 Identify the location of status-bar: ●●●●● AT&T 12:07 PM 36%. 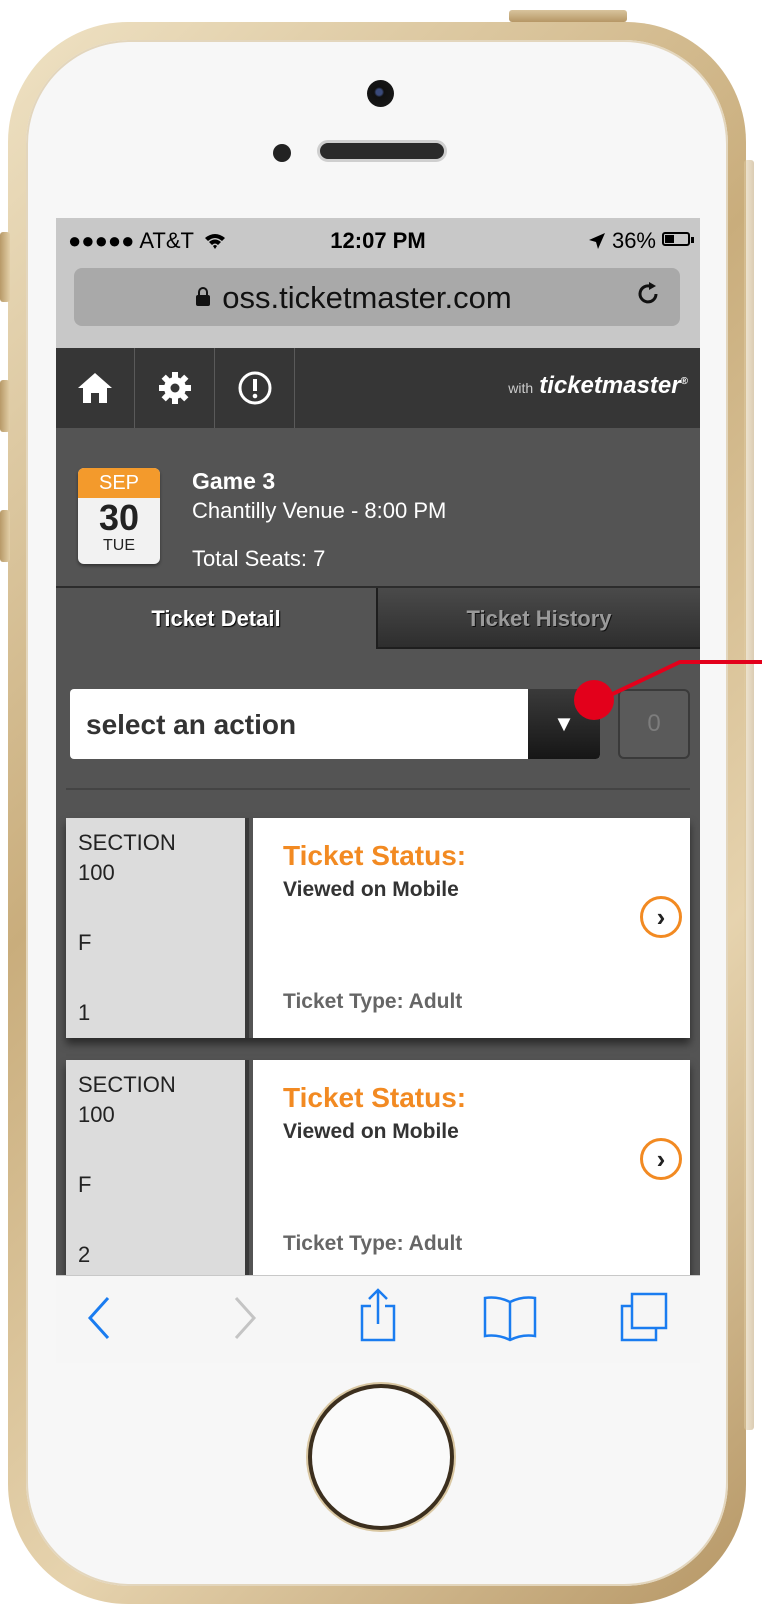
(378, 241).